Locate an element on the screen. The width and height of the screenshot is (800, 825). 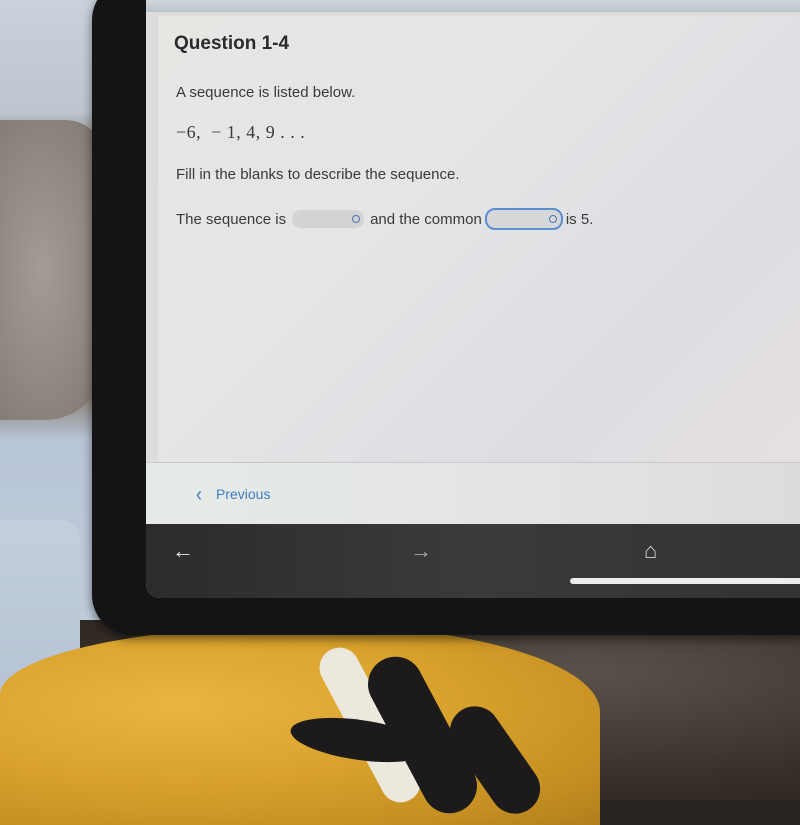
back-arrow-icon: ← is located at coordinates (183, 551).